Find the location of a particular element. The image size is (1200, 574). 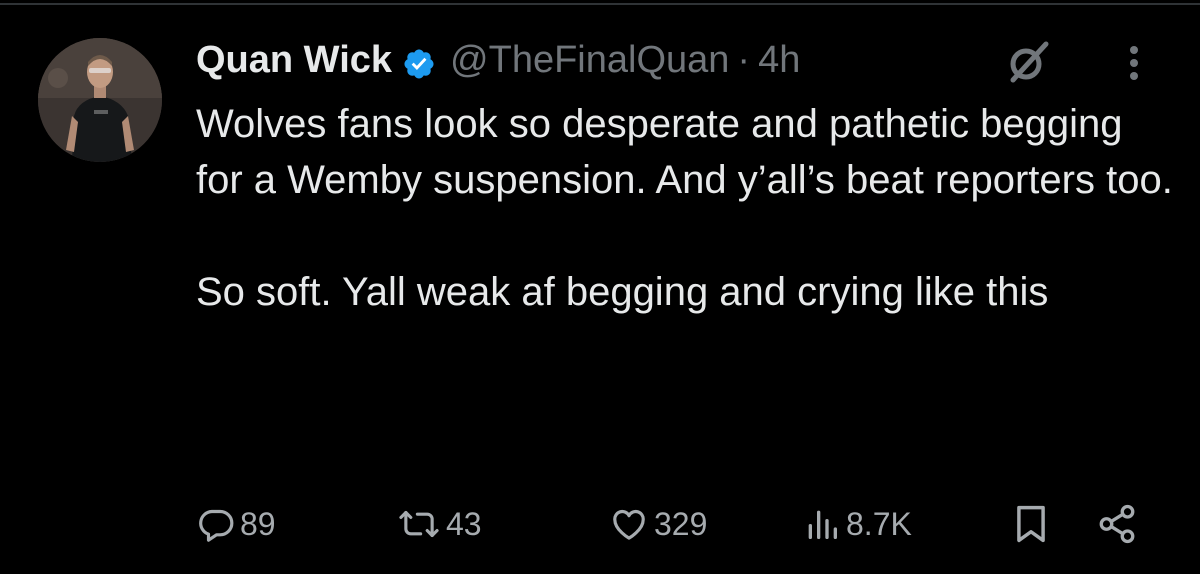

share-button is located at coordinates (1117, 524).